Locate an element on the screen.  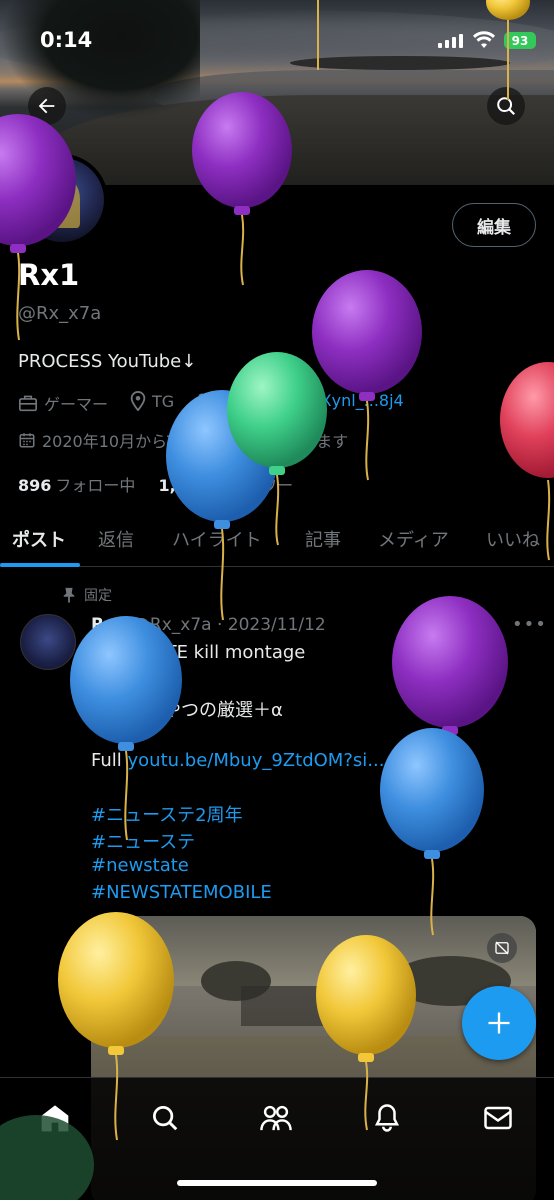
home-icon is located at coordinates (55, 1118).